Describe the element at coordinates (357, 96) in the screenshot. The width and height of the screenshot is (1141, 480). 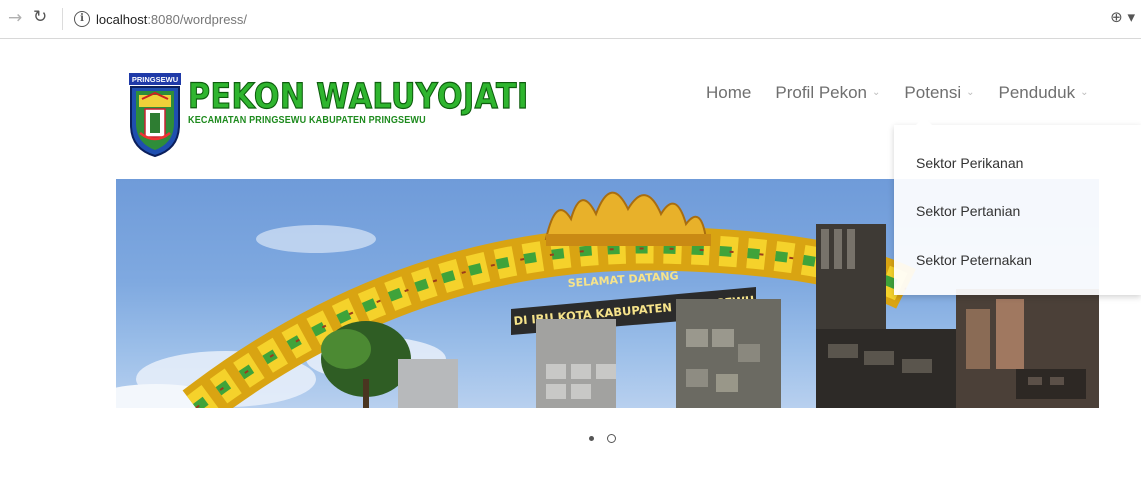
I see `site-title: PEKON WALUYOJATI` at that location.